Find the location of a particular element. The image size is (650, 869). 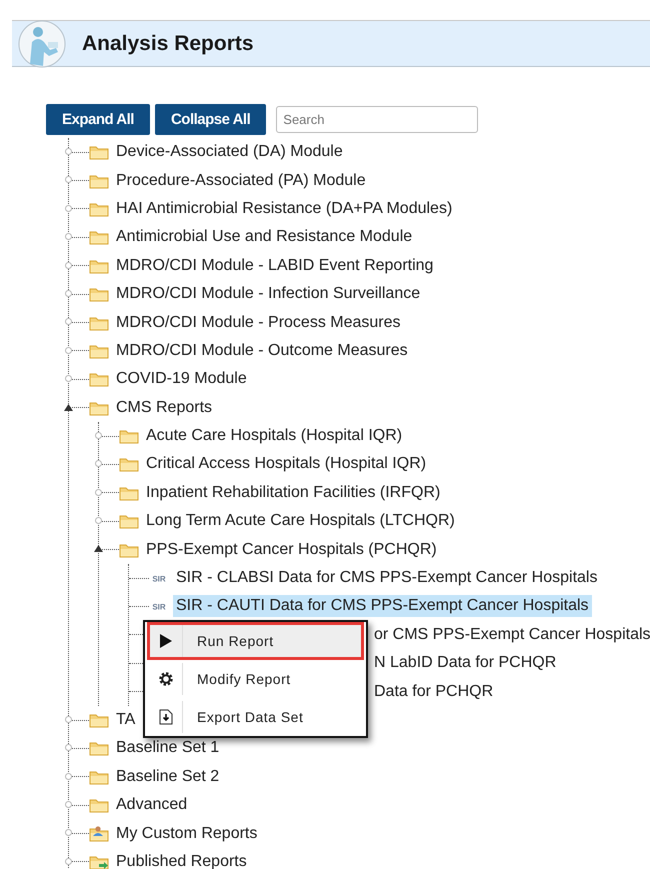

folder-item: Baseline Set 2 is located at coordinates (167, 777).